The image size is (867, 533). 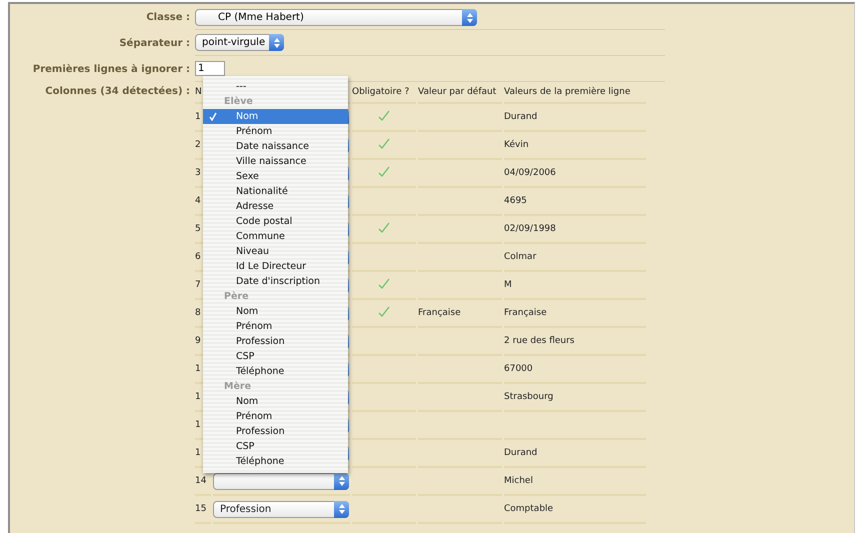 I want to click on table-cell: Kévin, so click(x=516, y=145).